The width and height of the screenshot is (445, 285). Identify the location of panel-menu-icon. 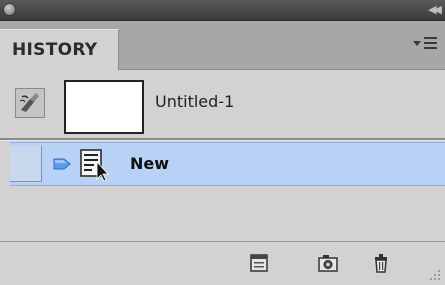
(425, 43).